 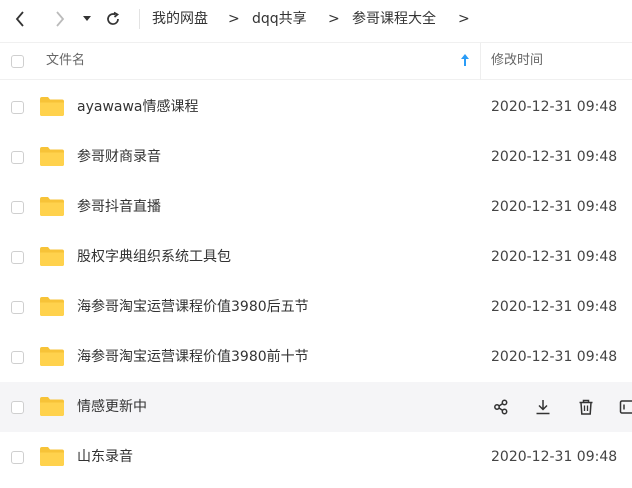 What do you see at coordinates (316, 107) in the screenshot?
I see `file-row: ayawawa情感课程 2020-12-31 09:48` at bounding box center [316, 107].